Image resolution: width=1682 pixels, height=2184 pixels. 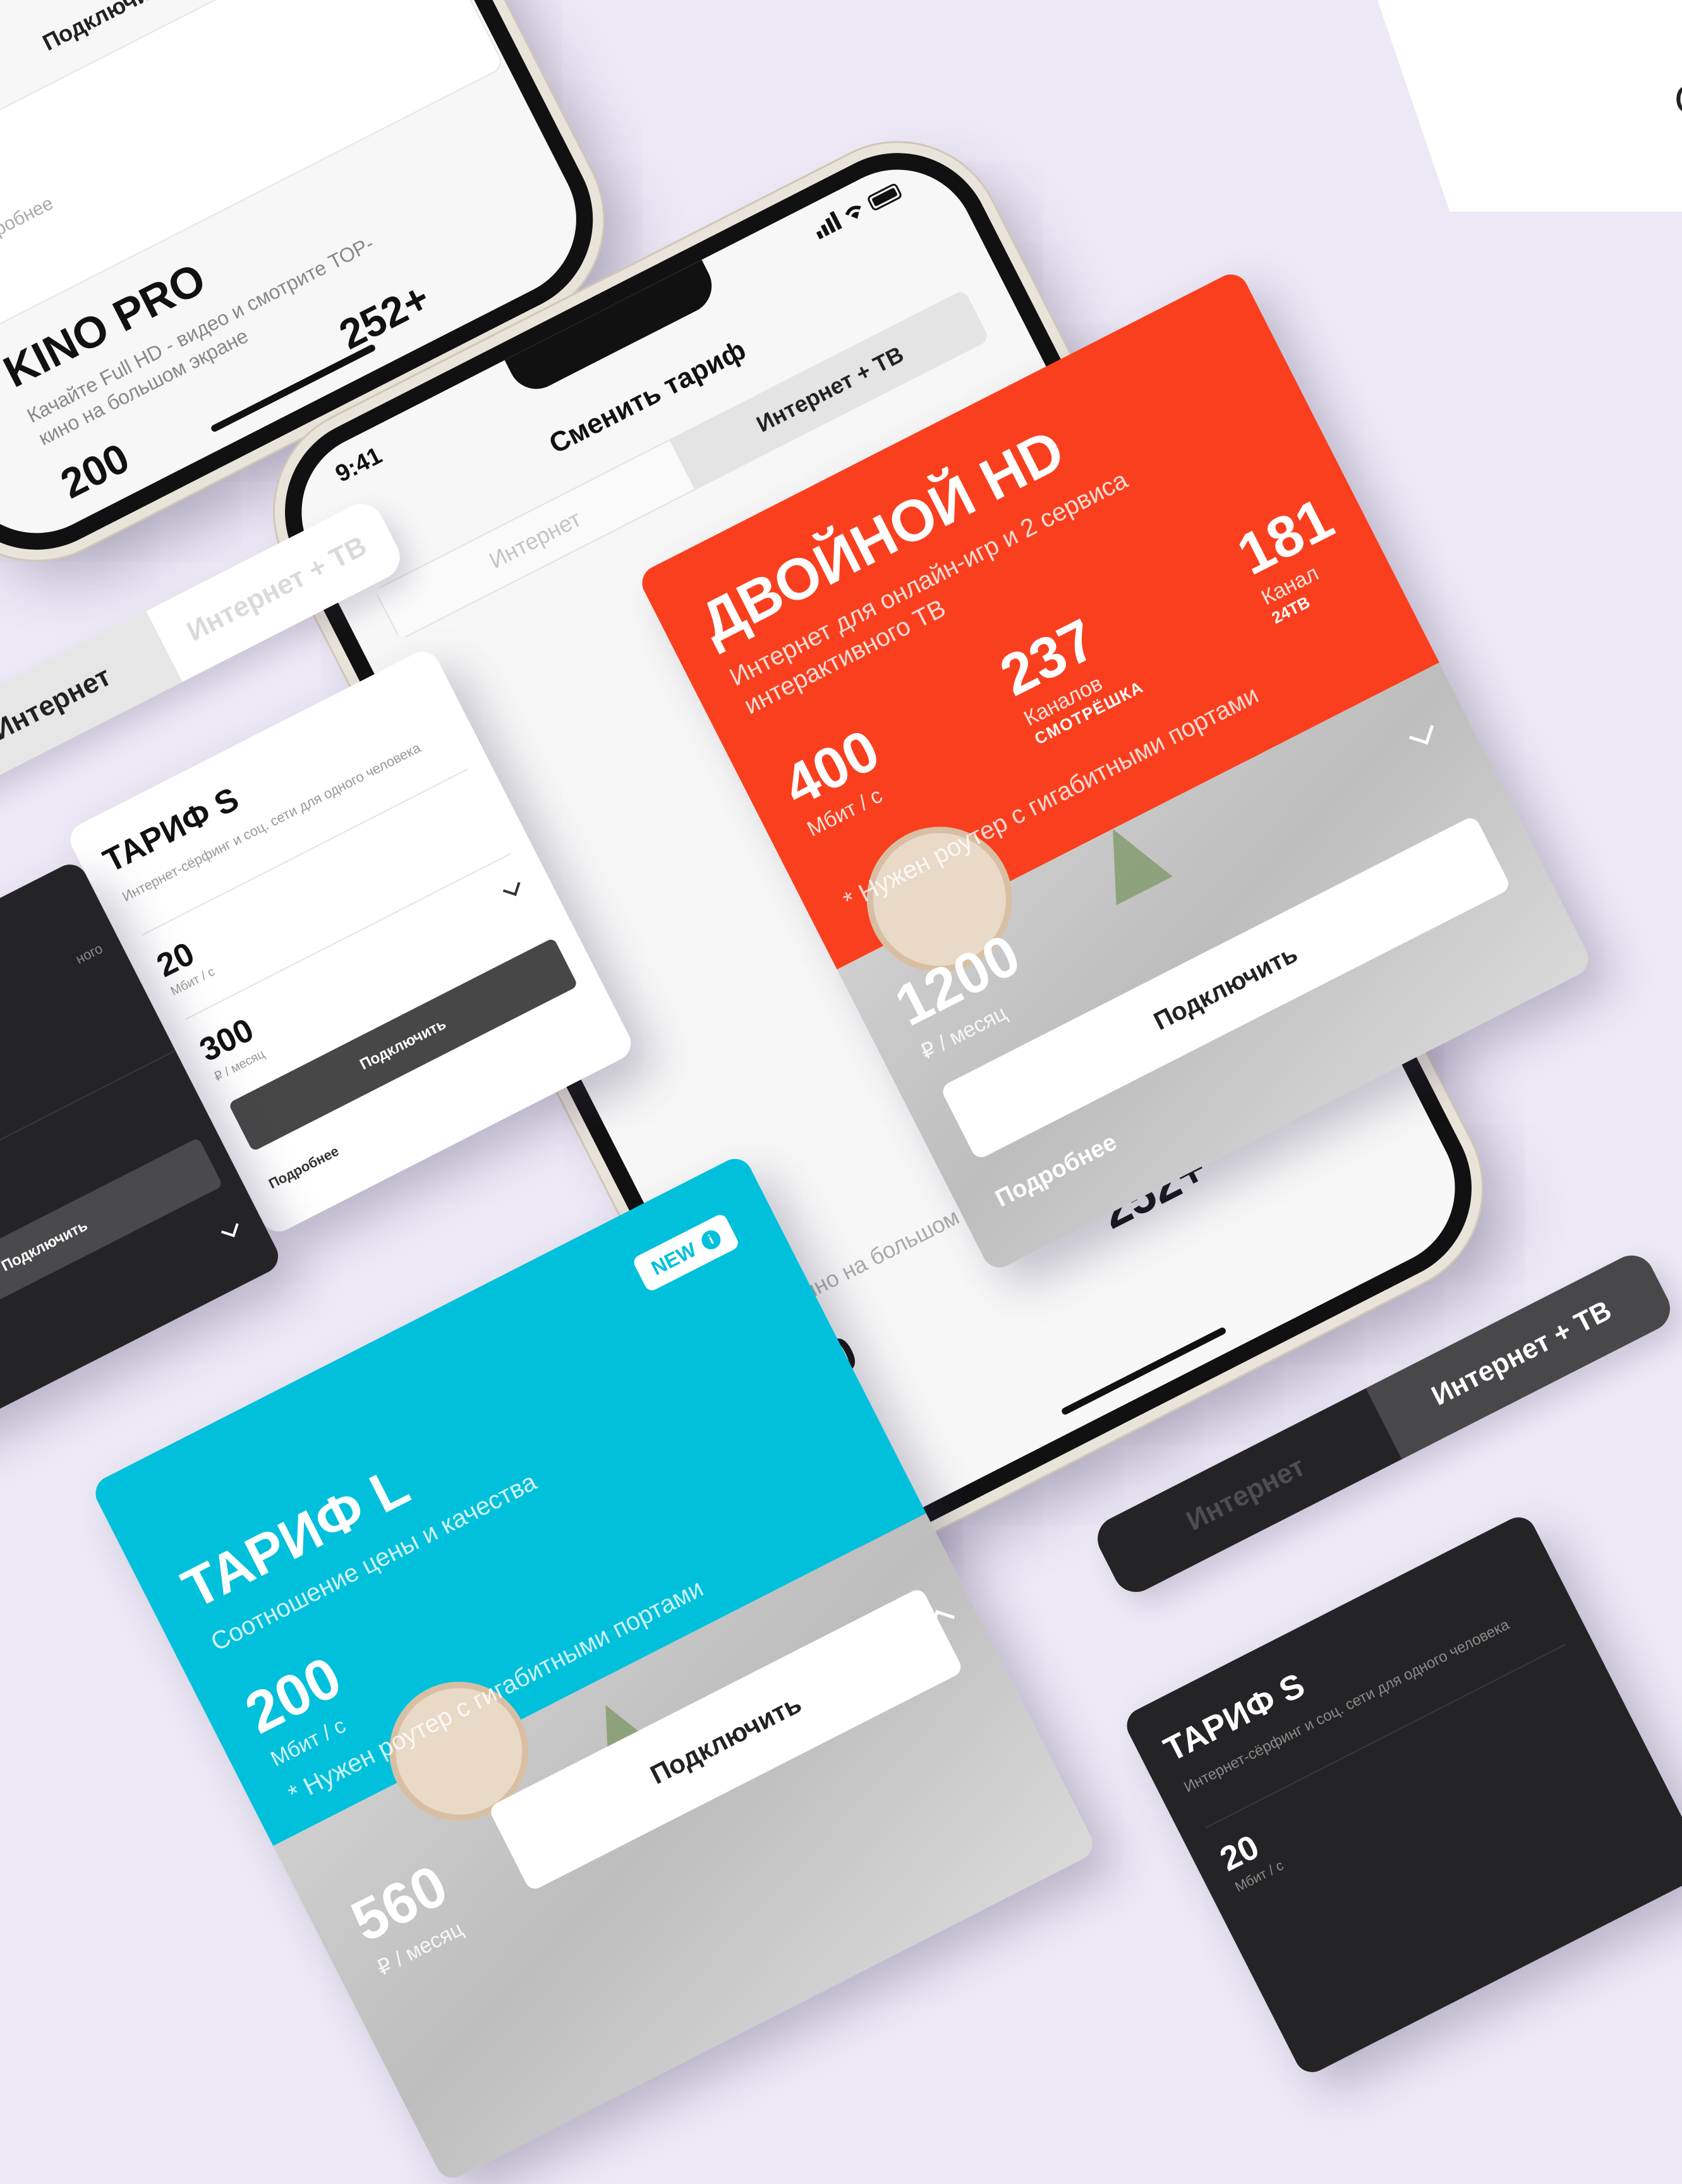 What do you see at coordinates (91, 703) in the screenshot?
I see `seg-light-internet: Интернет` at bounding box center [91, 703].